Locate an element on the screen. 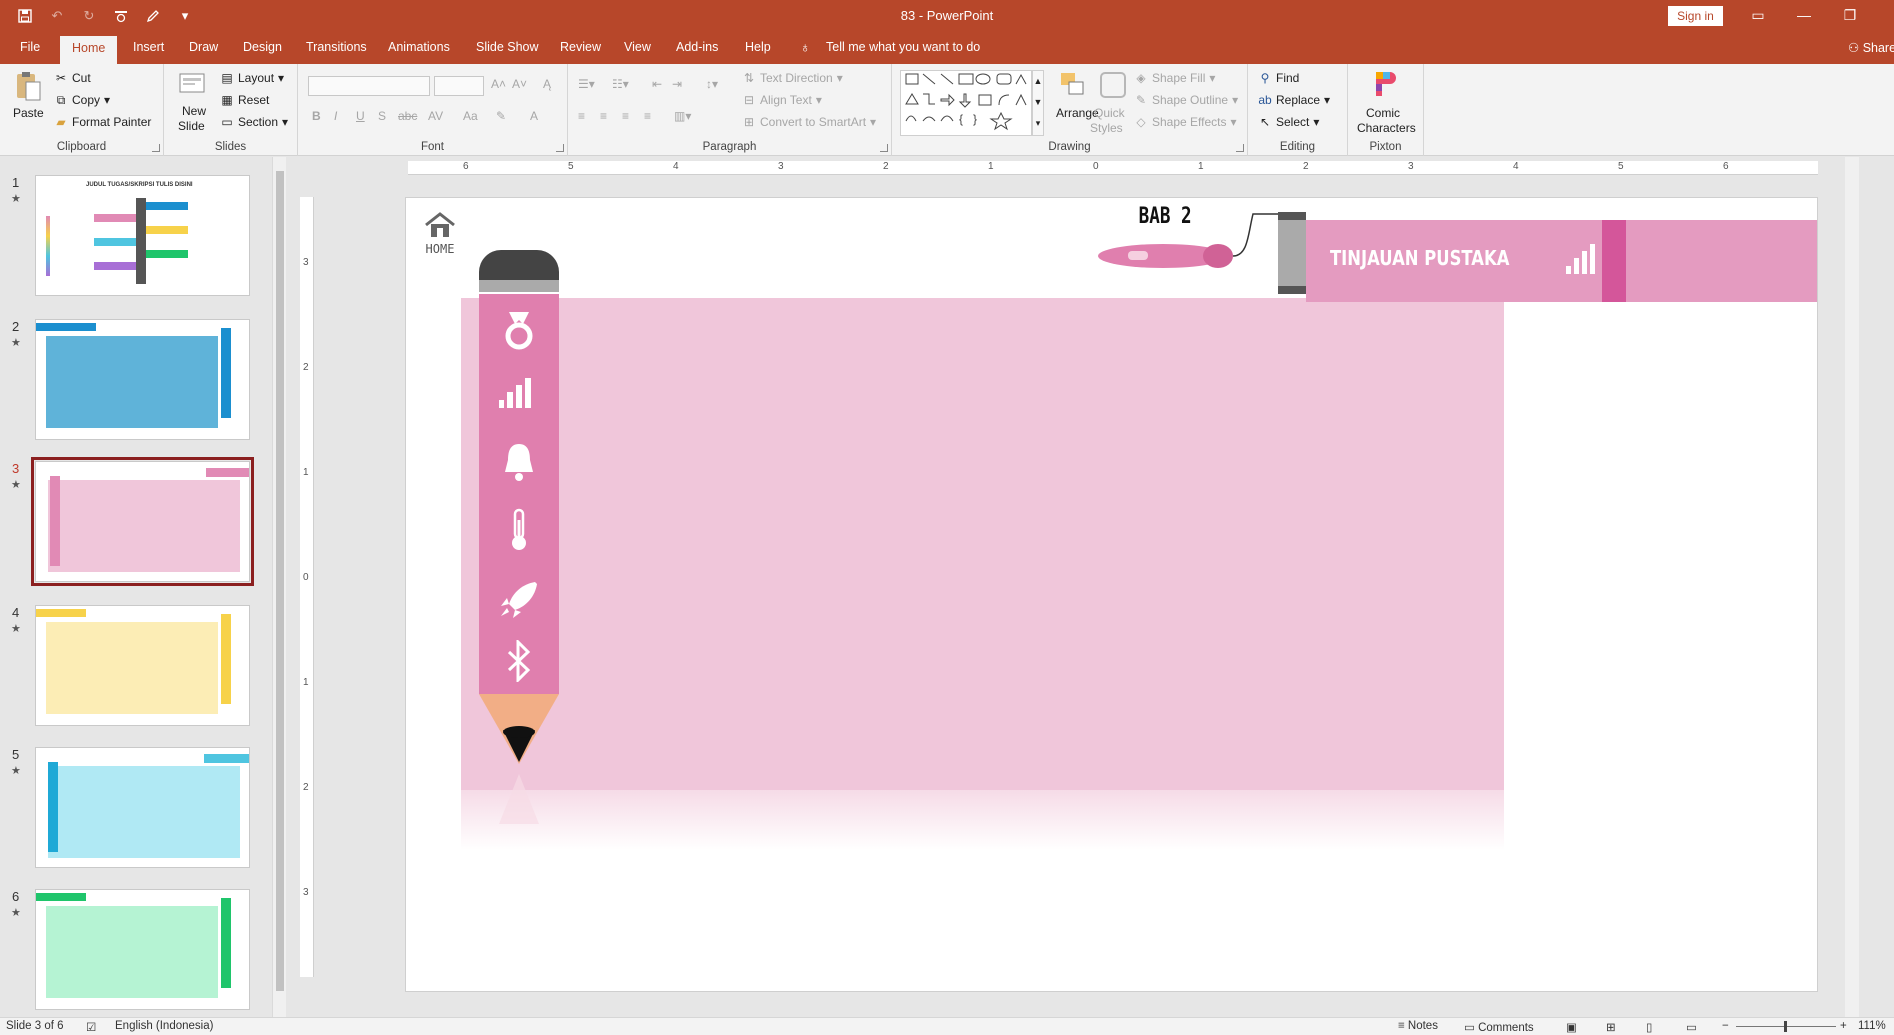 The width and height of the screenshot is (1894, 1035). bold-icon: B is located at coordinates (316, 116).